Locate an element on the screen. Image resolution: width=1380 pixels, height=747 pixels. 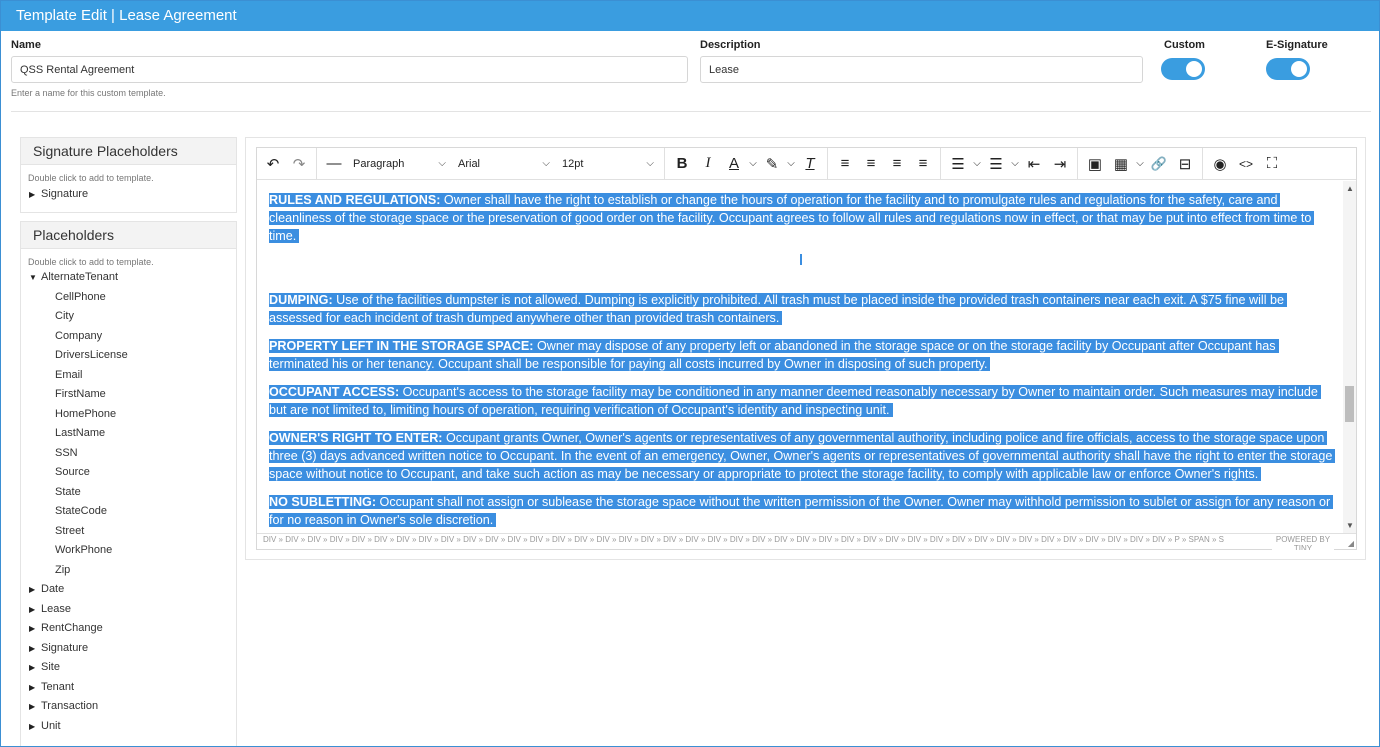
tree-group-transaction: ▶ Transaction is located at coordinates (128, 707).